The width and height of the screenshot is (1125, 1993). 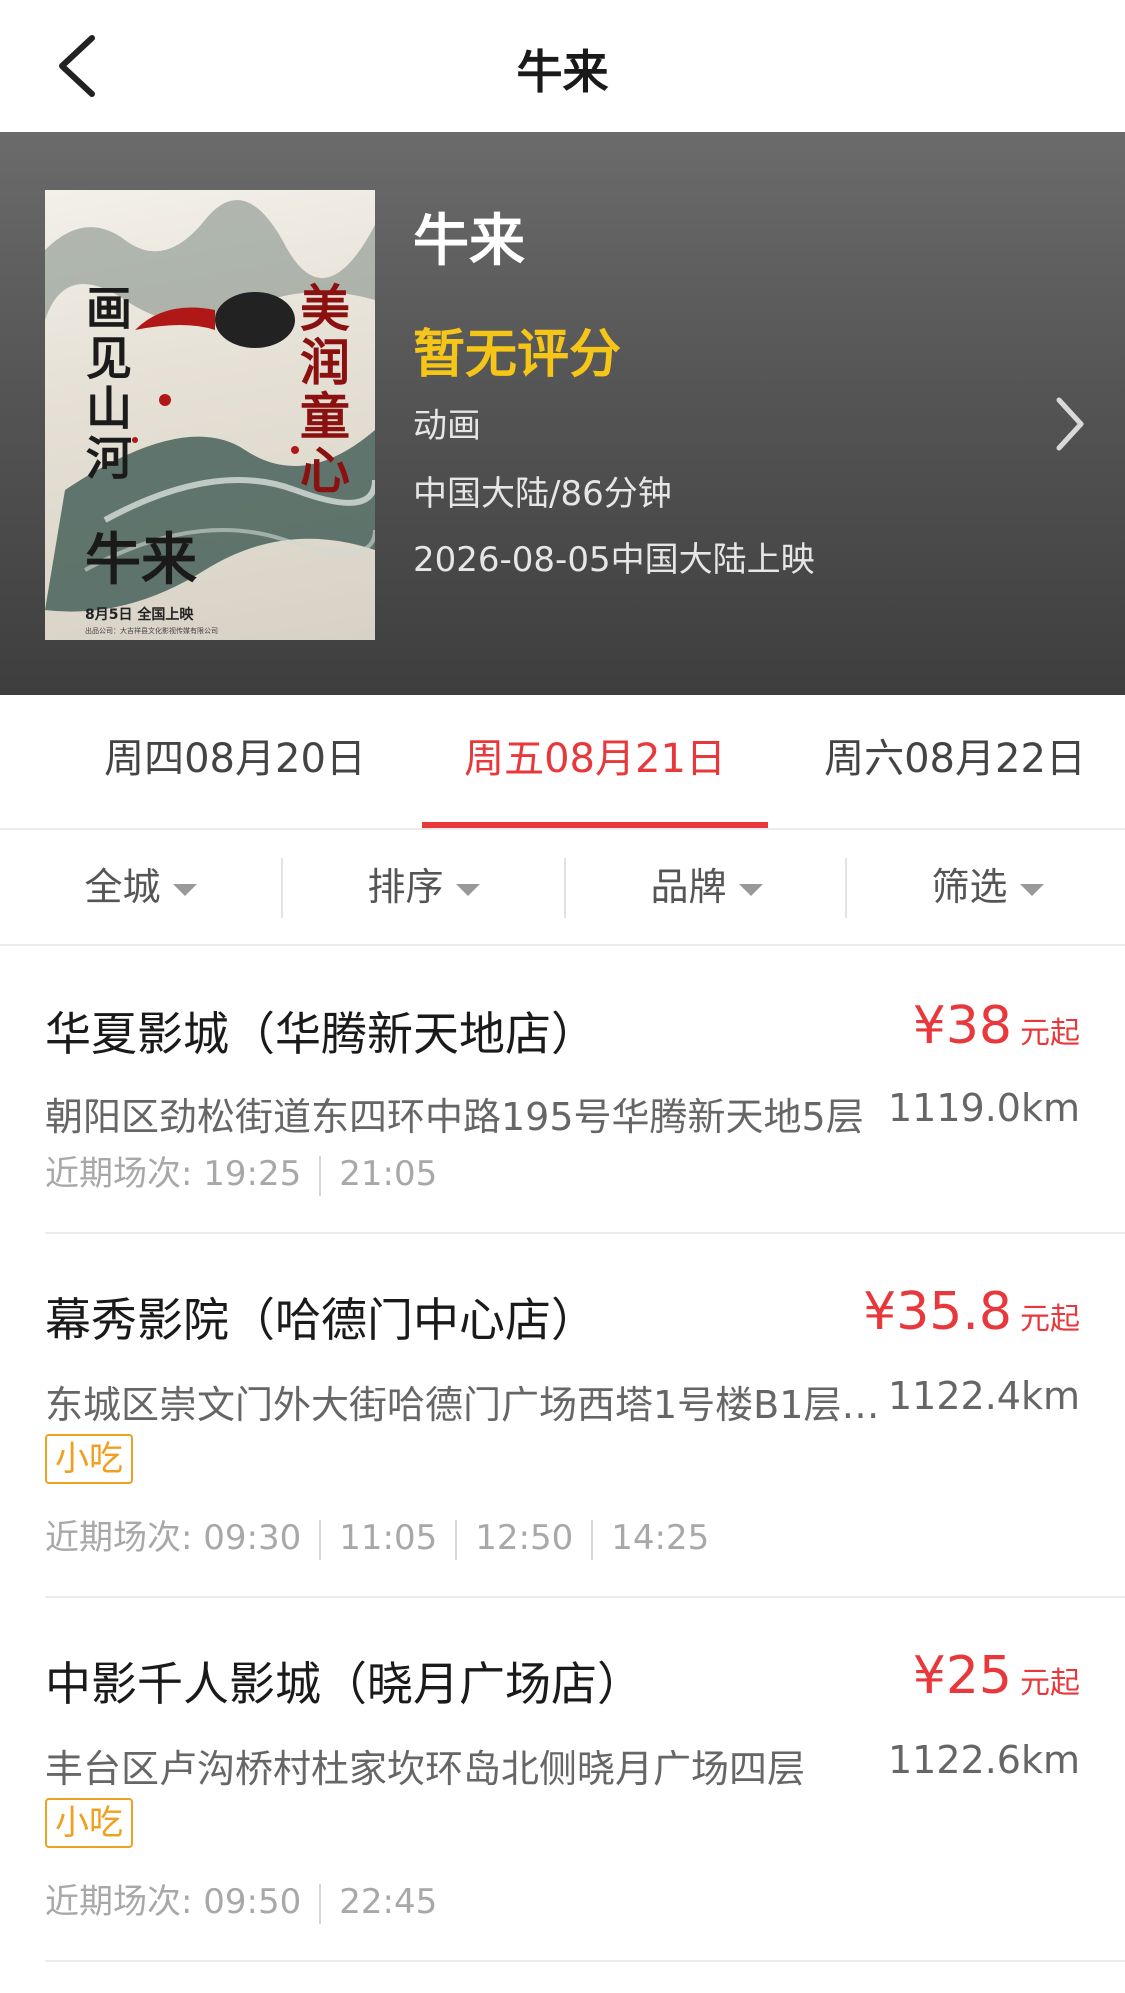 I want to click on cinema-distance: 1122.4km, so click(x=984, y=1396).